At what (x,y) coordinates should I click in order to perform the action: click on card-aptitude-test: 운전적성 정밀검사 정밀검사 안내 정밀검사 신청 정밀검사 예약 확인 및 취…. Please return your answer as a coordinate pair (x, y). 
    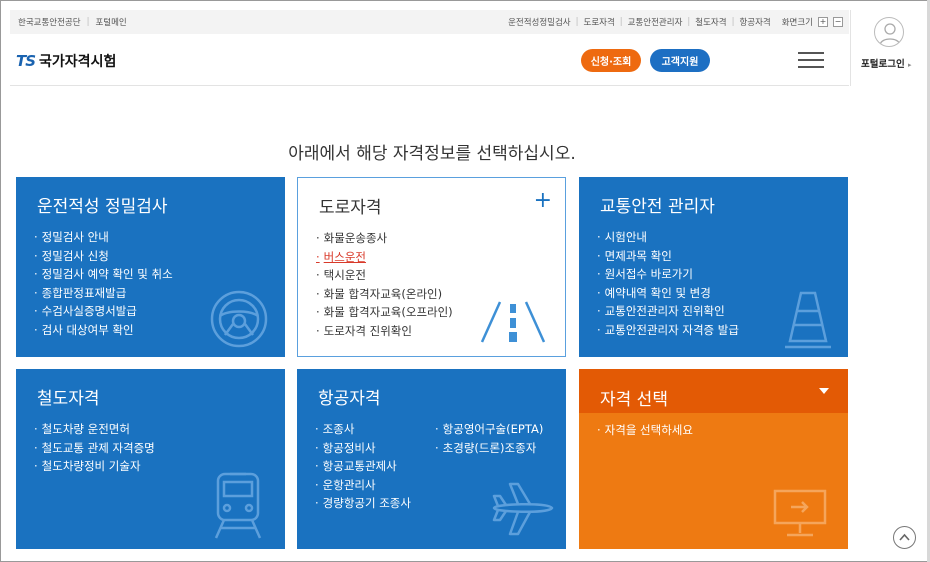
    Looking at the image, I should click on (150, 267).